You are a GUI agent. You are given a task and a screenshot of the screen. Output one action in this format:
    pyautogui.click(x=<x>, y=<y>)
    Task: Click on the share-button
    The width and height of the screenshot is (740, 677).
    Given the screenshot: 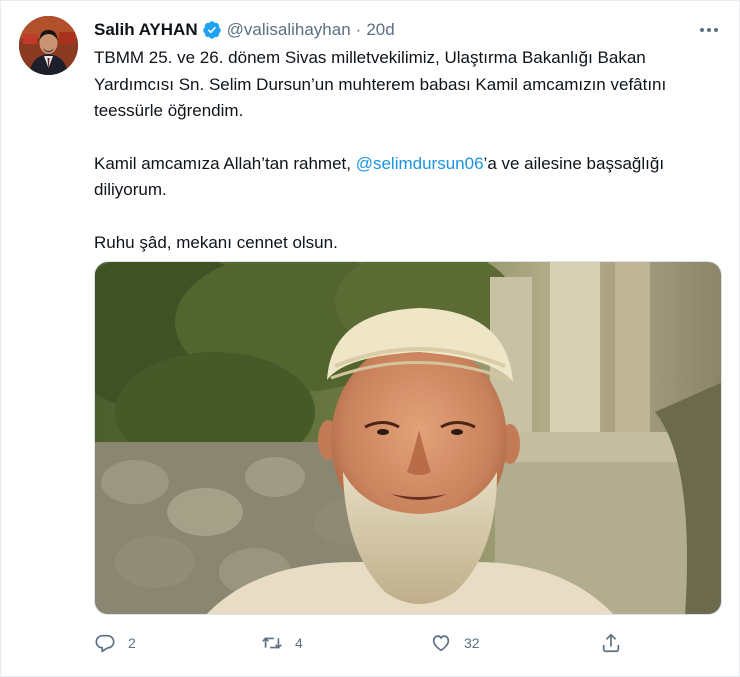 What is the action you would take?
    pyautogui.click(x=611, y=643)
    